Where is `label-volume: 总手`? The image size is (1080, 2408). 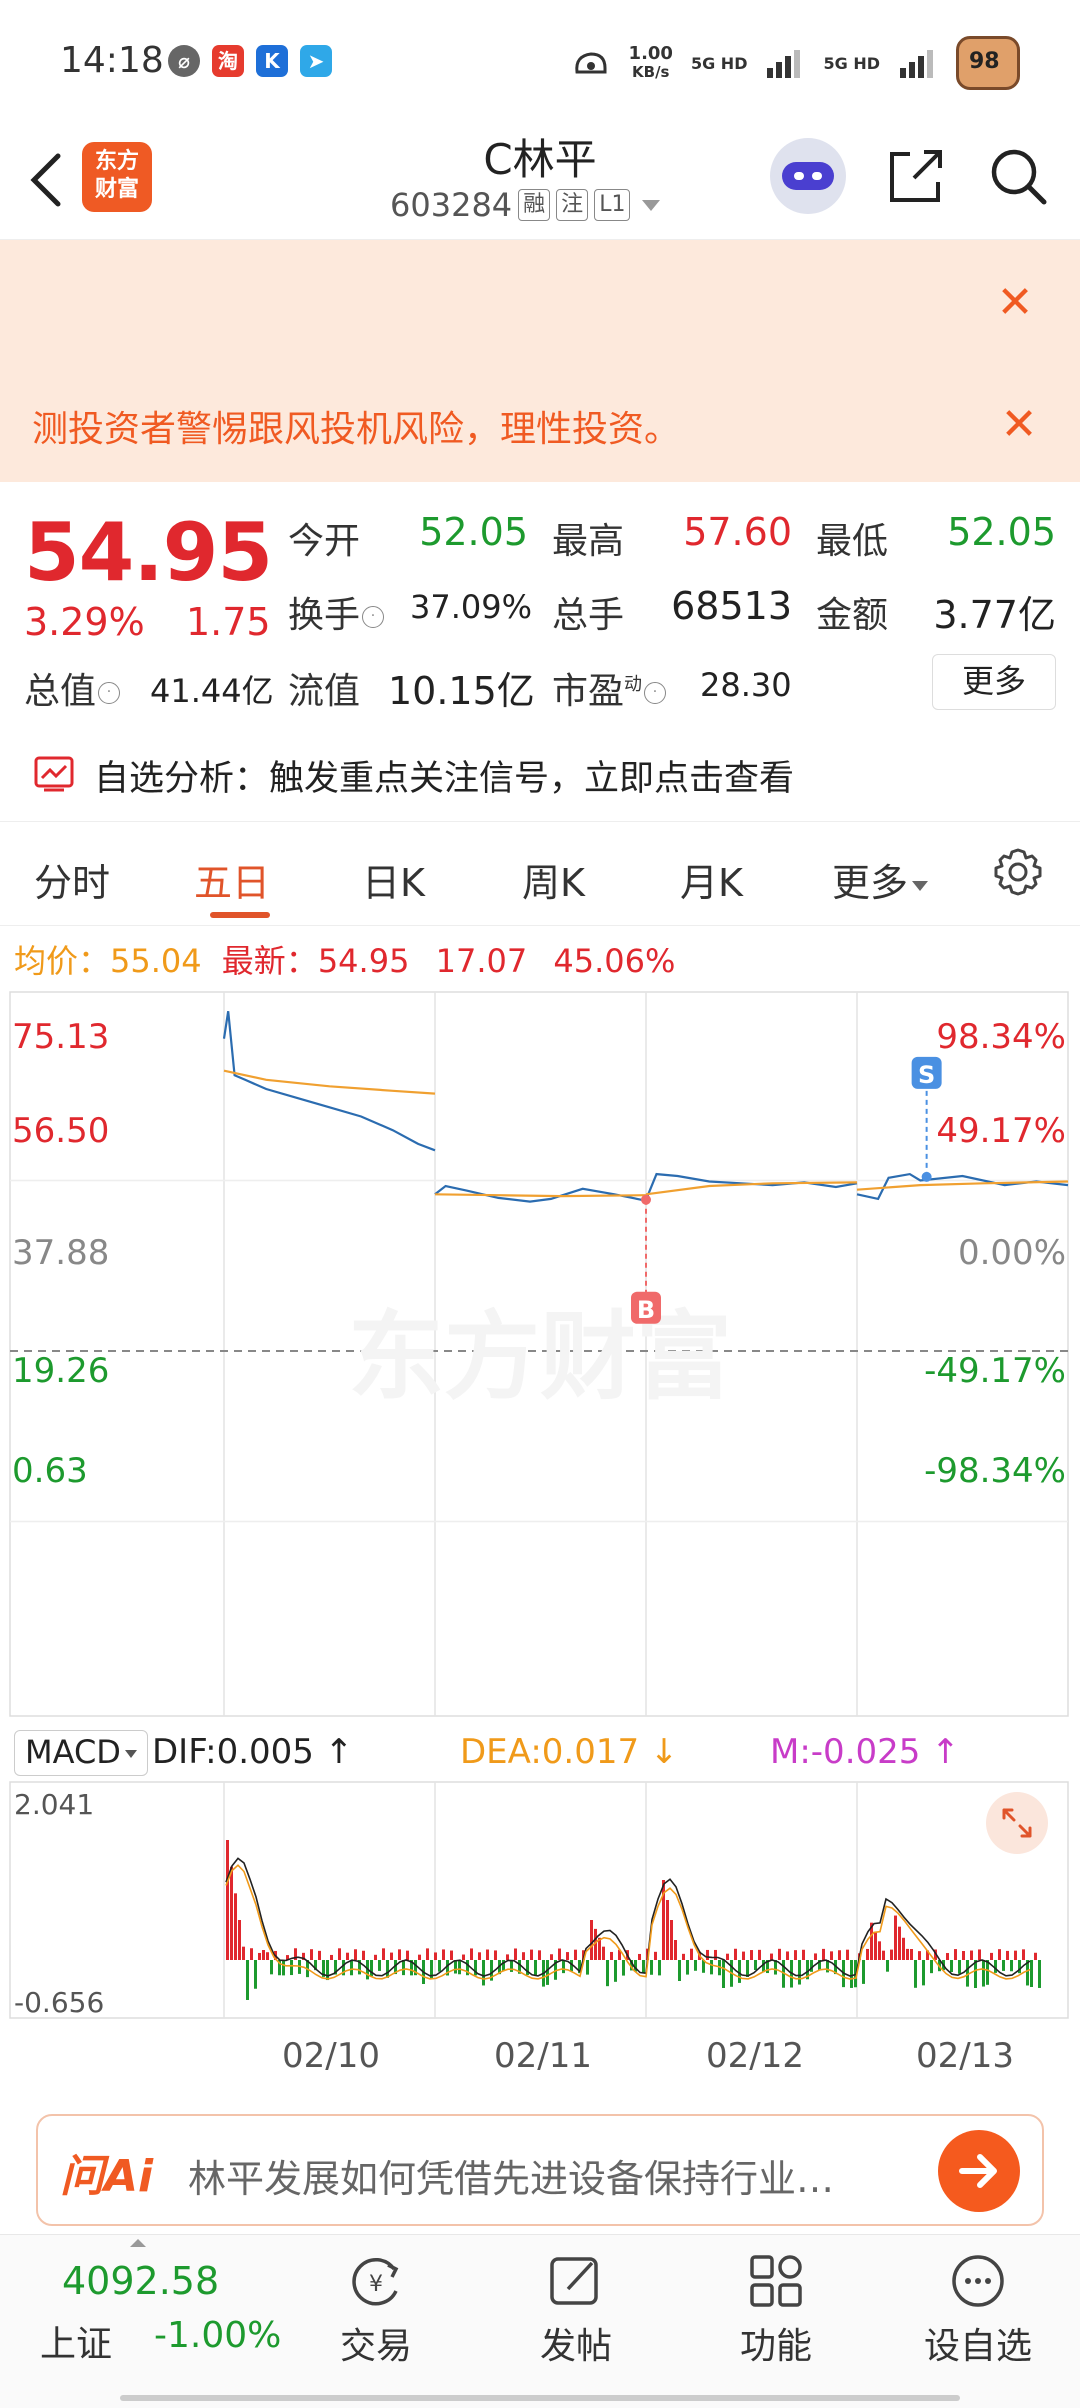
label-volume: 总手 is located at coordinates (588, 615).